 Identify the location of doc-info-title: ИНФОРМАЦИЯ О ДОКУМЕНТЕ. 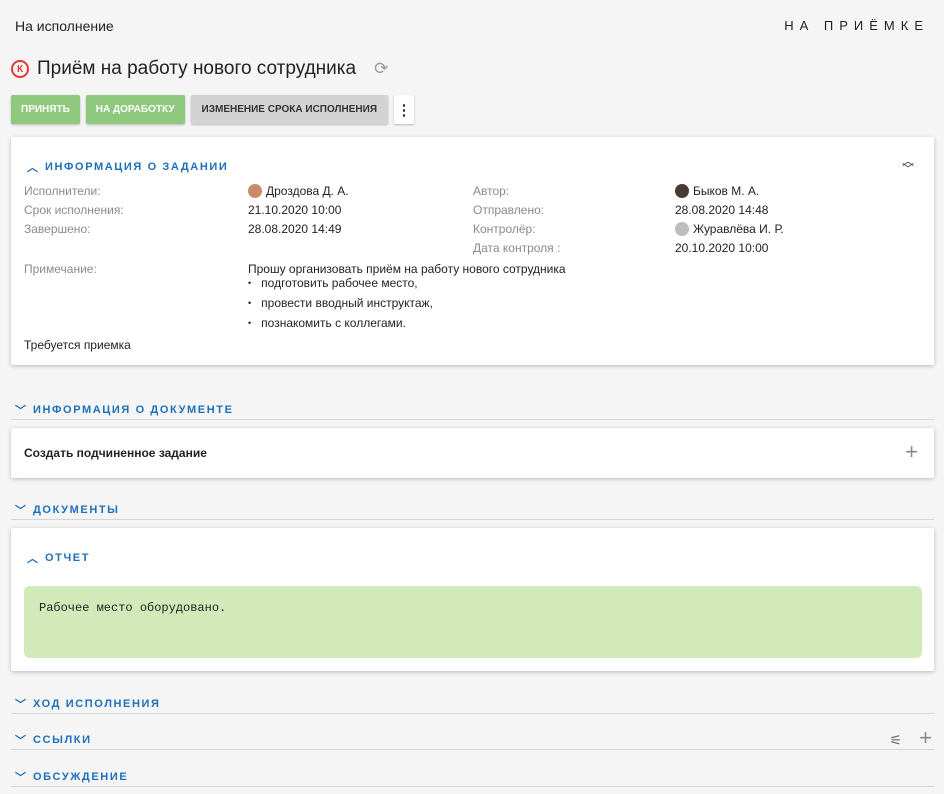
(133, 410).